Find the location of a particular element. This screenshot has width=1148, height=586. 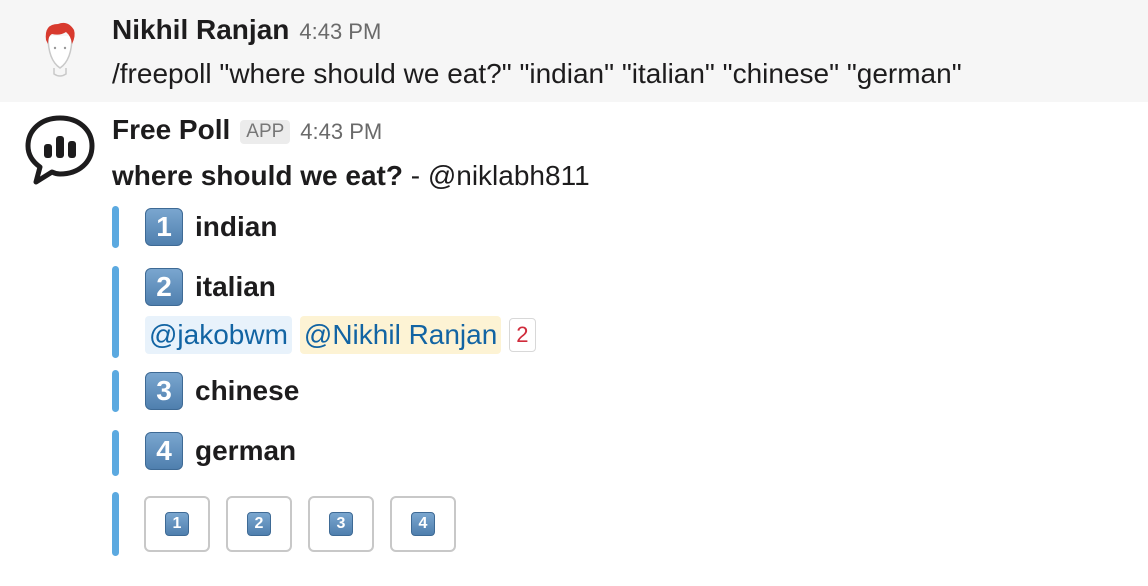

poll-option-4: 4 german is located at coordinates (462, 453).